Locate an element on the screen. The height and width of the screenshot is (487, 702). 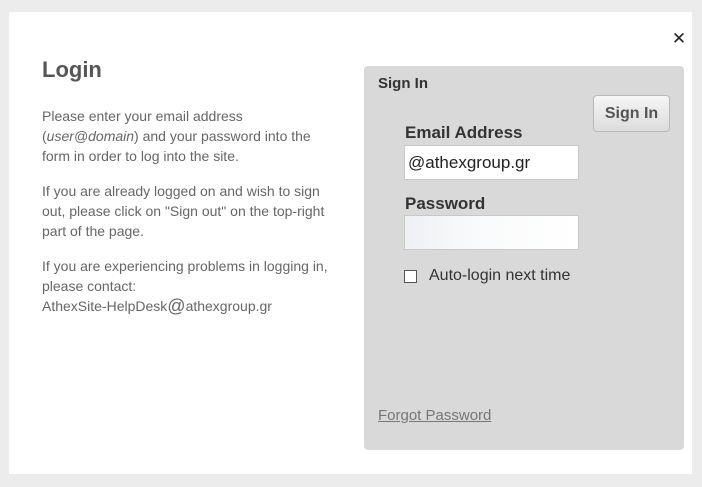
password-field is located at coordinates (491, 232).